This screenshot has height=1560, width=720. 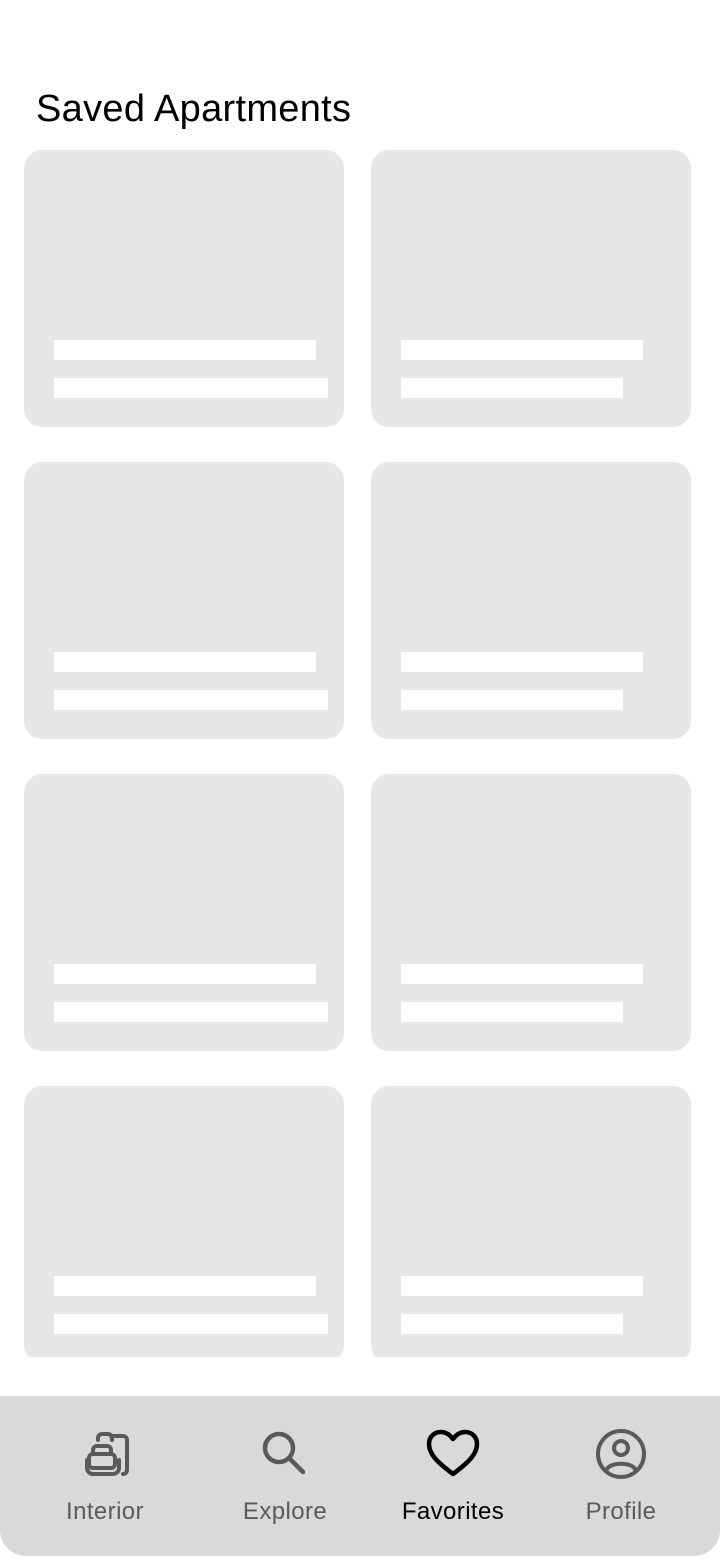 What do you see at coordinates (105, 1454) in the screenshot?
I see `armchair-icon` at bounding box center [105, 1454].